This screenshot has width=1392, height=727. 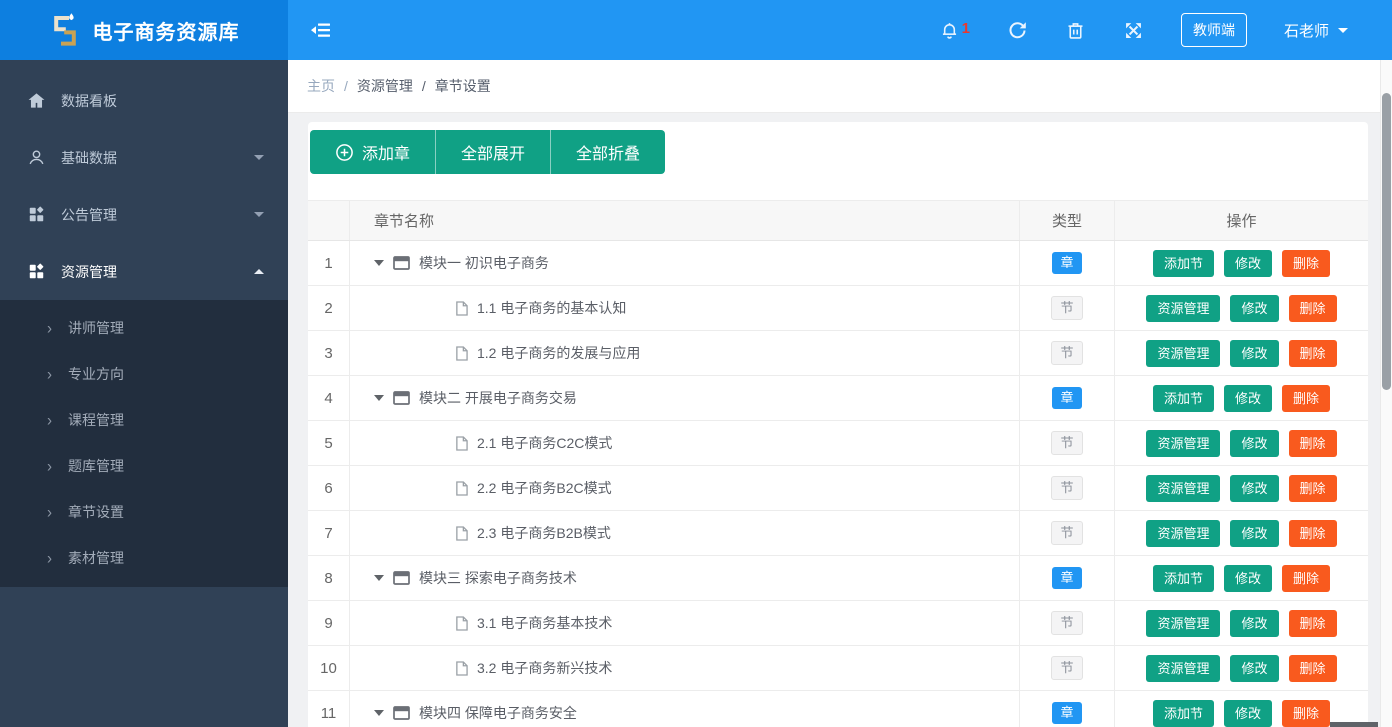 I want to click on row-name-cell: 3.1 电子商务基本技术, so click(x=685, y=623).